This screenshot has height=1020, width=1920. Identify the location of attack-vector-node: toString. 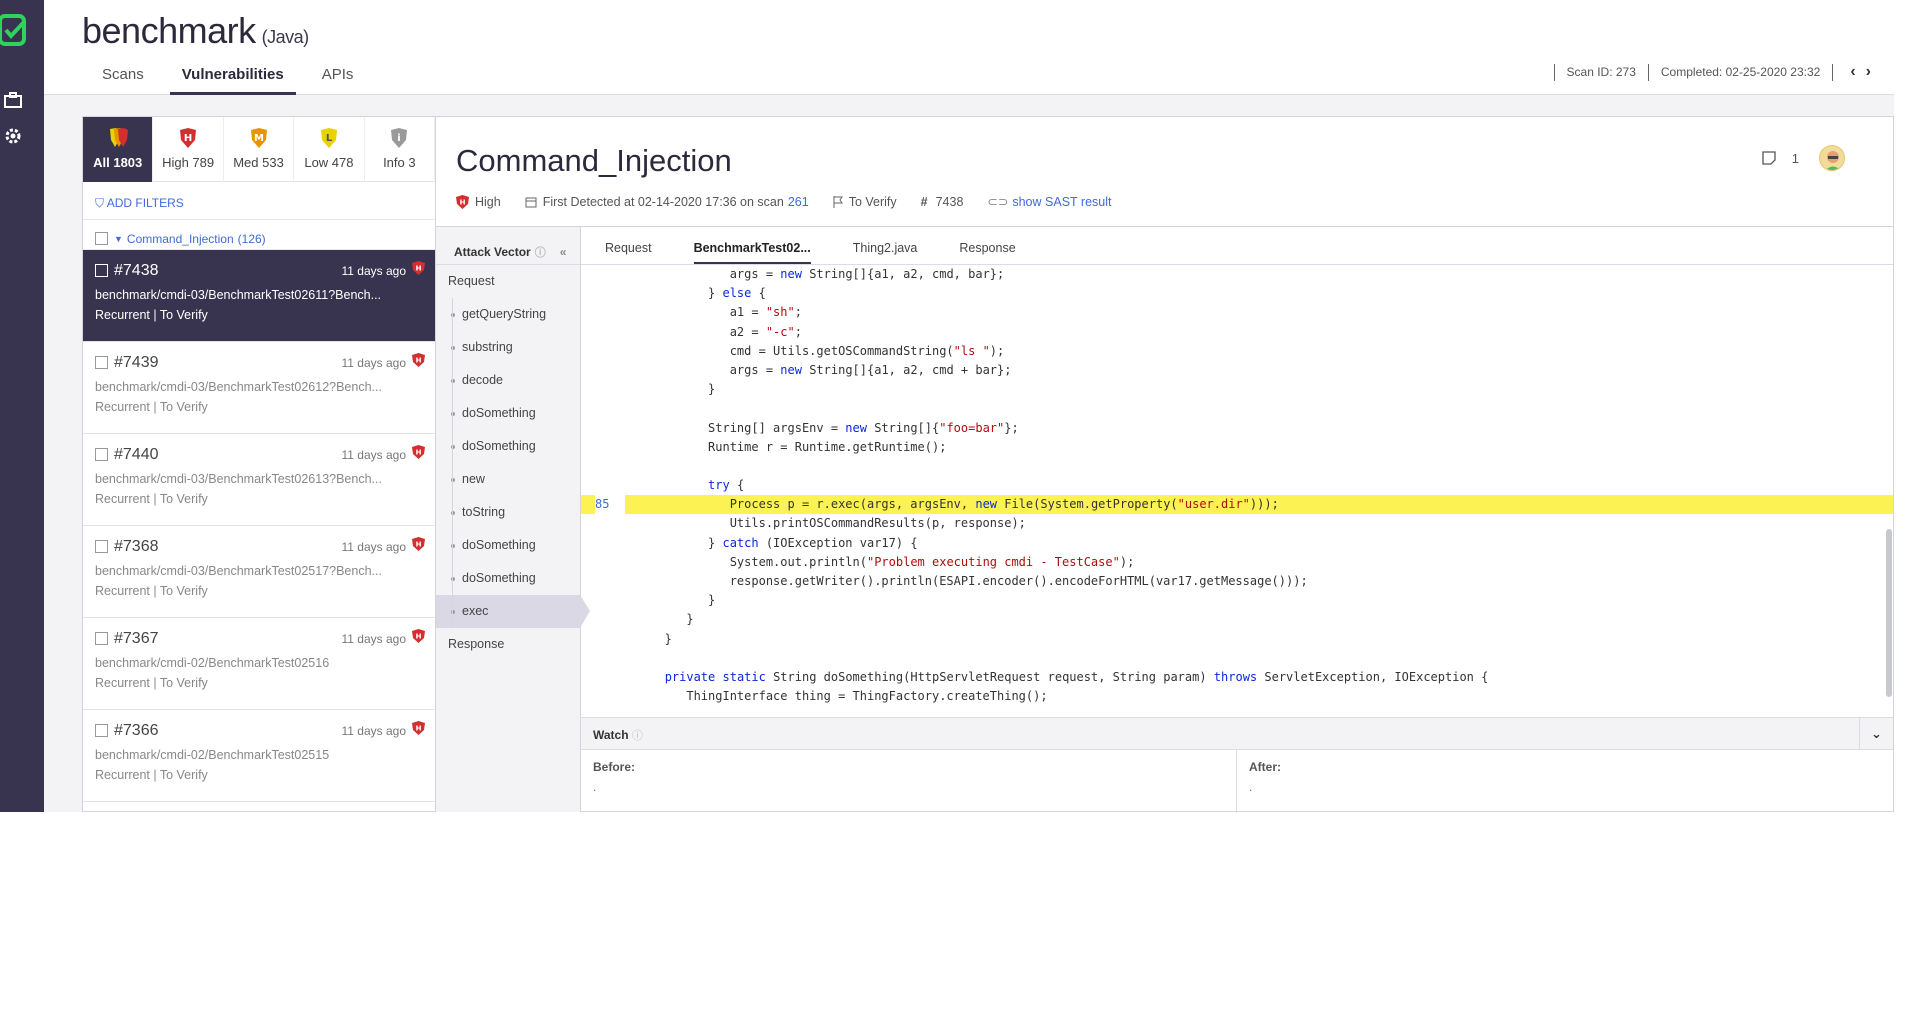
(508, 512).